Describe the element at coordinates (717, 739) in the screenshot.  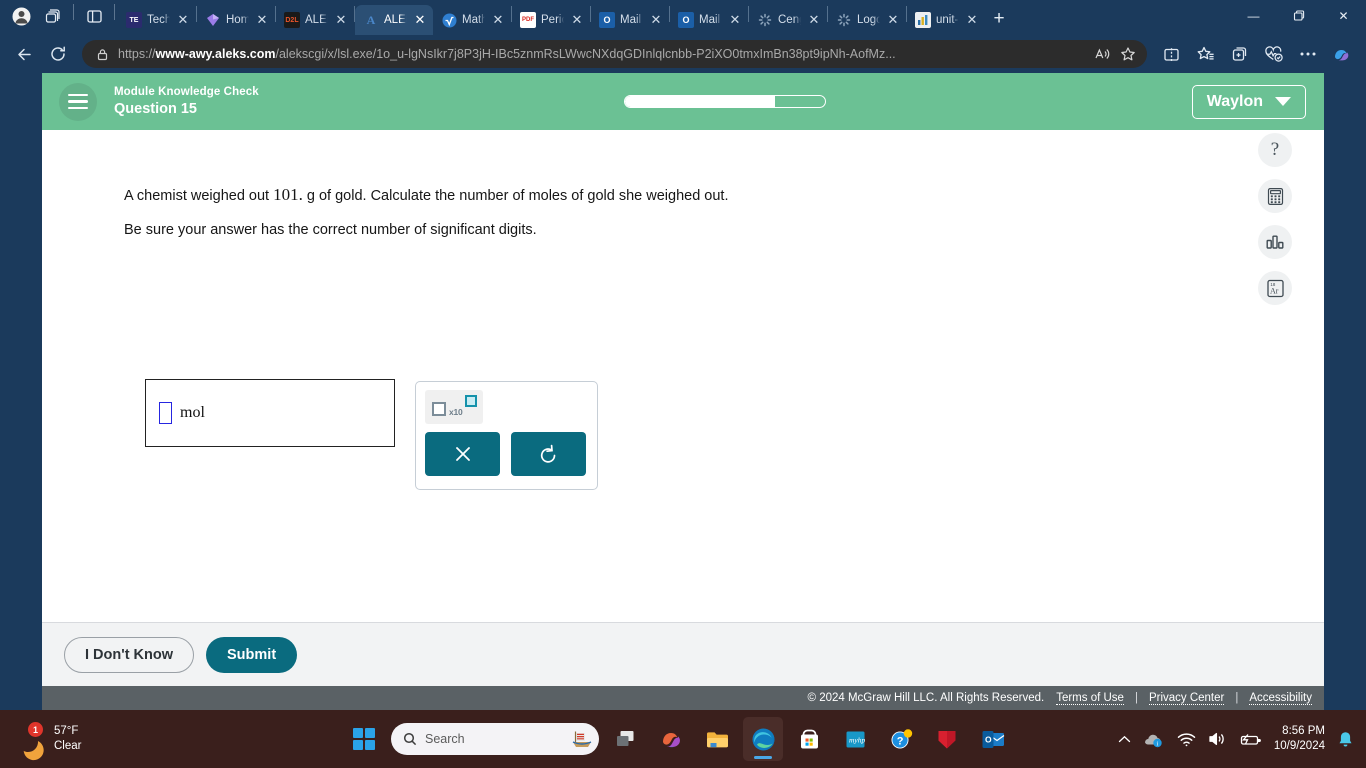
I see `file-explorer-icon` at that location.